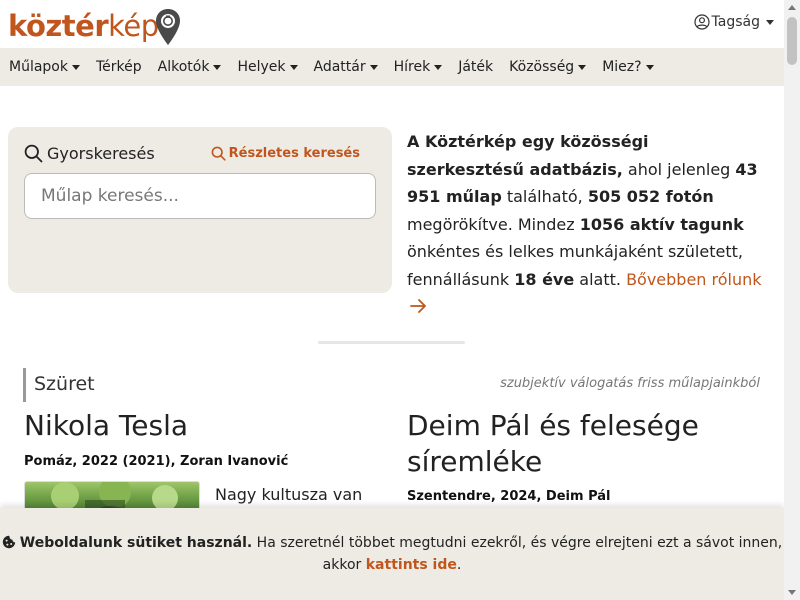 The width and height of the screenshot is (800, 600). I want to click on cookie-text-end: ., so click(459, 565).